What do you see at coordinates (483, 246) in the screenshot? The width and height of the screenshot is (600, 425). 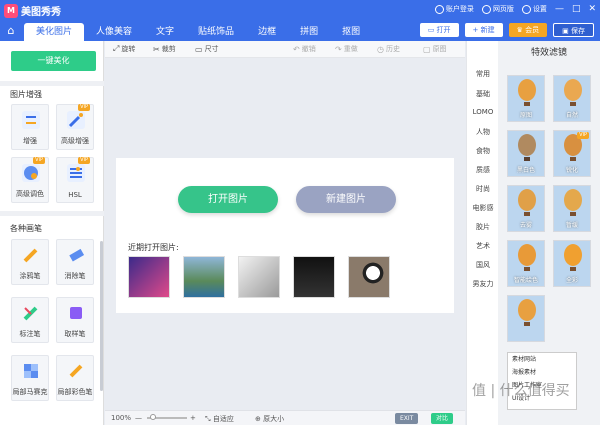 I see `category-item: 艺术` at bounding box center [483, 246].